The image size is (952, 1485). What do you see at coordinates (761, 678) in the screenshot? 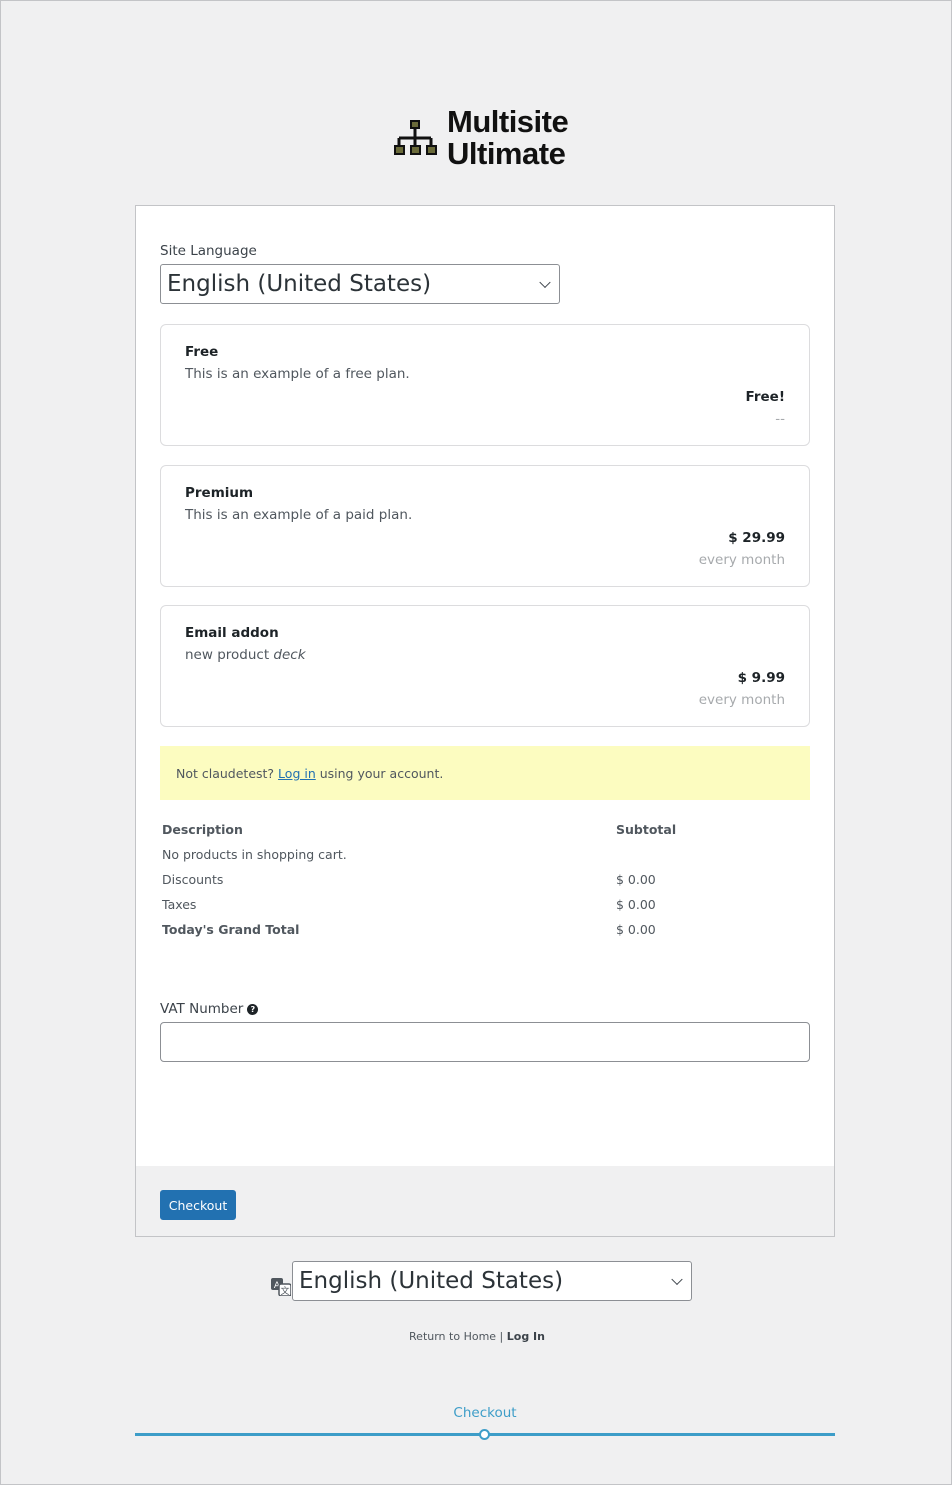
I see `plan-price: $ 9.99` at bounding box center [761, 678].